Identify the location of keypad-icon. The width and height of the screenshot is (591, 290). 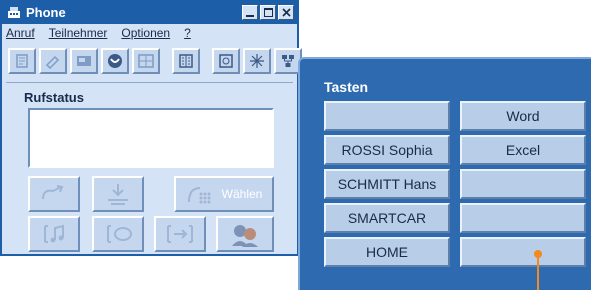
(199, 195).